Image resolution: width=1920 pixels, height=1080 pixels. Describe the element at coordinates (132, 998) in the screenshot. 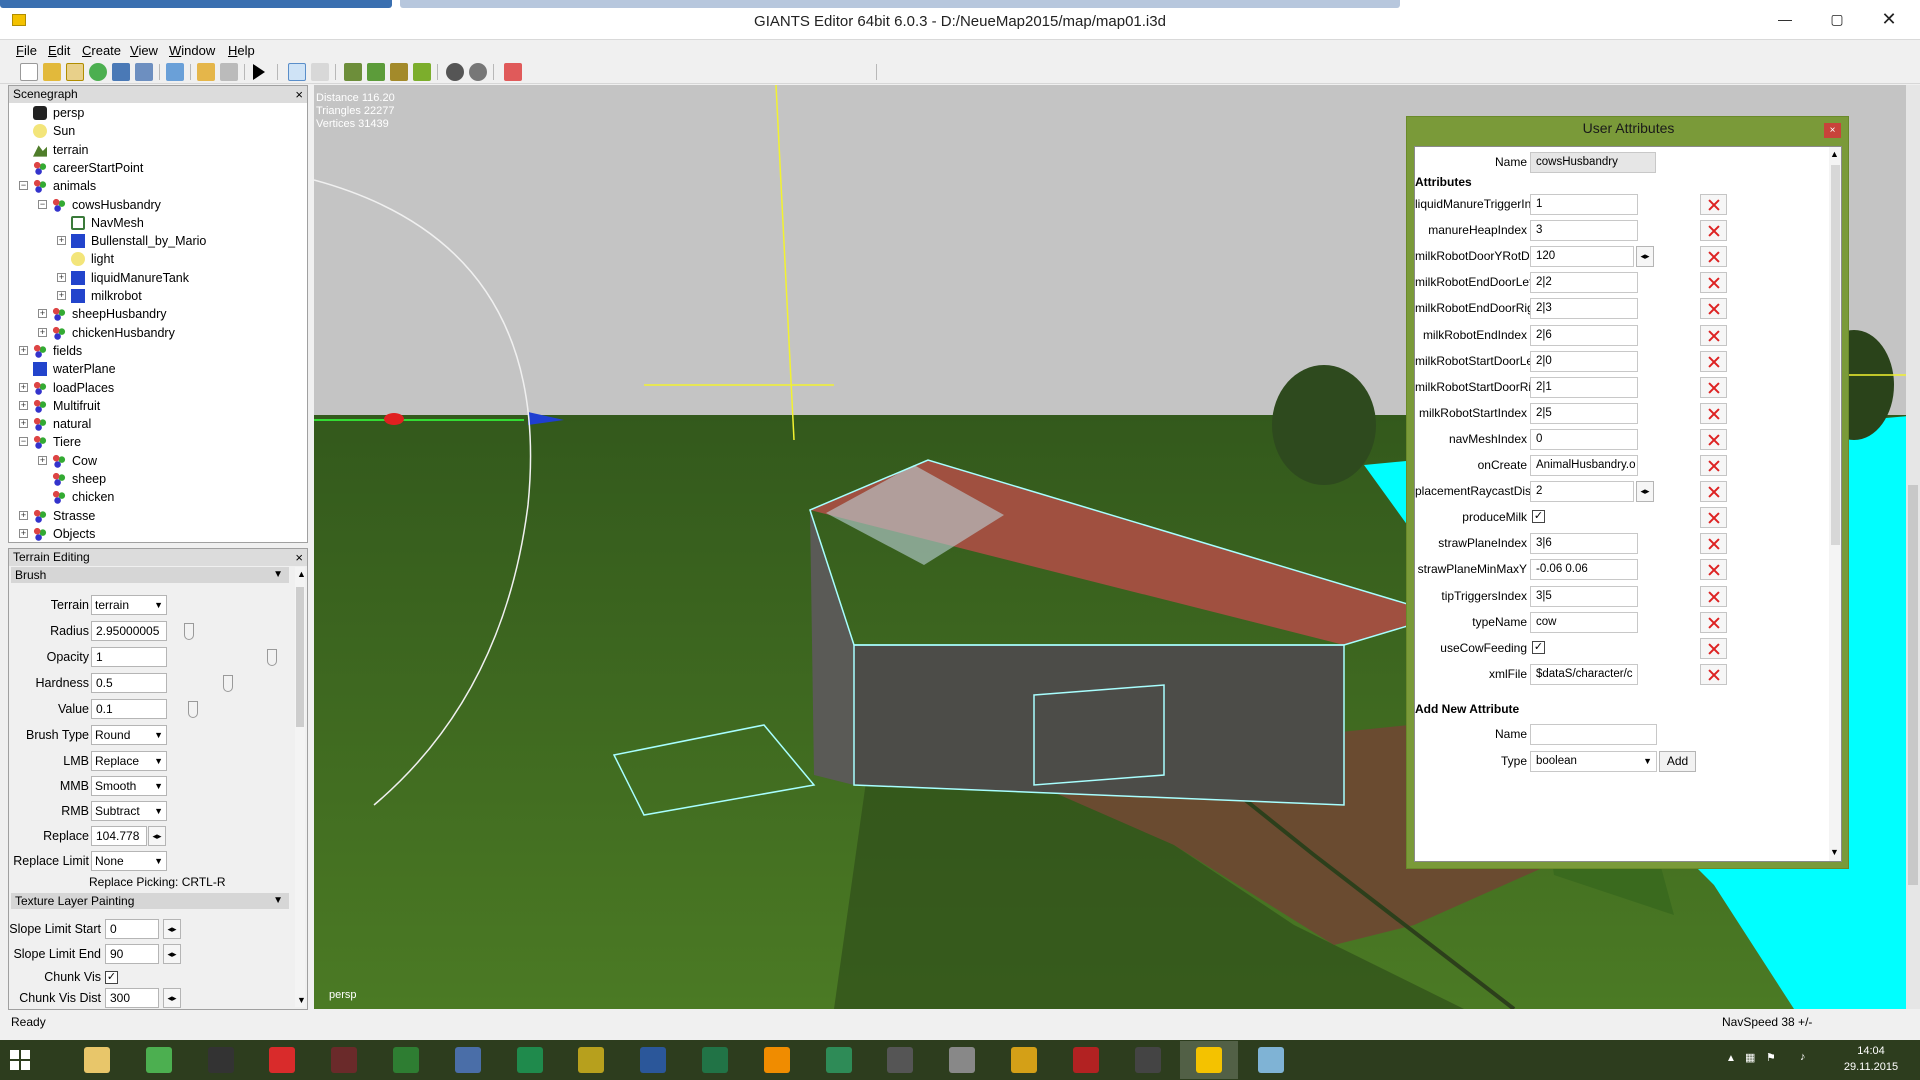

I see `chunk-vis-dist-input: 300` at that location.